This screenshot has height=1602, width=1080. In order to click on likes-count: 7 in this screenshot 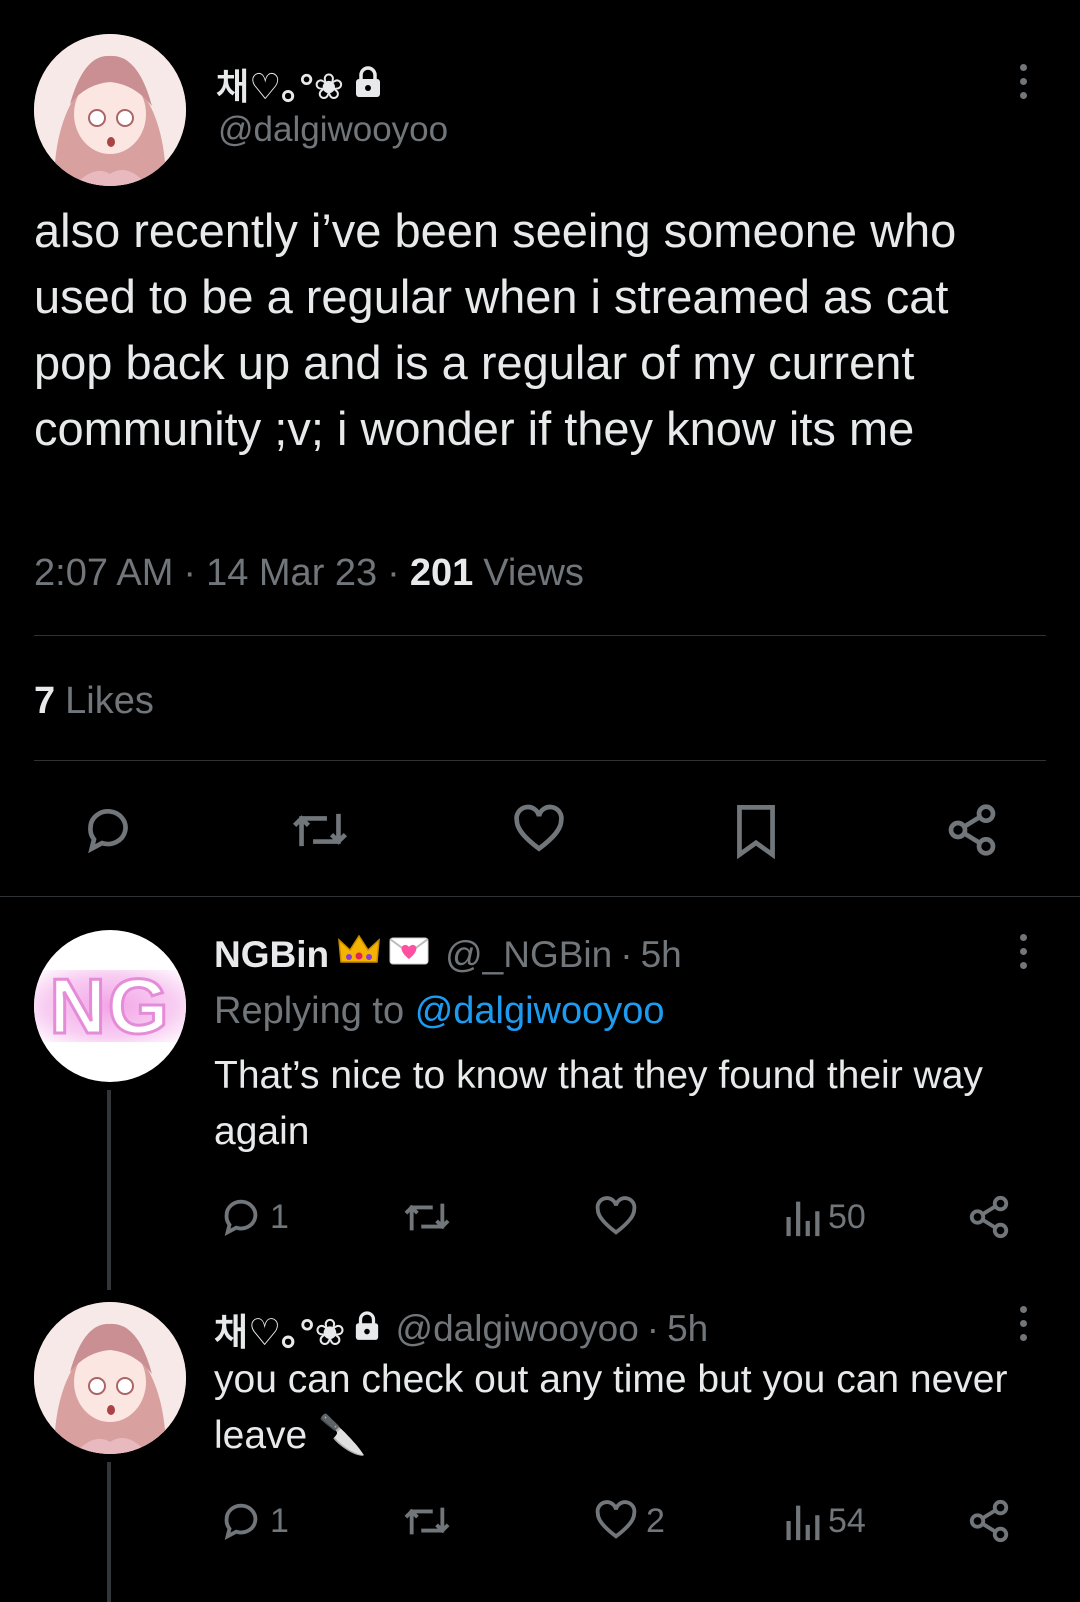, I will do `click(45, 701)`.